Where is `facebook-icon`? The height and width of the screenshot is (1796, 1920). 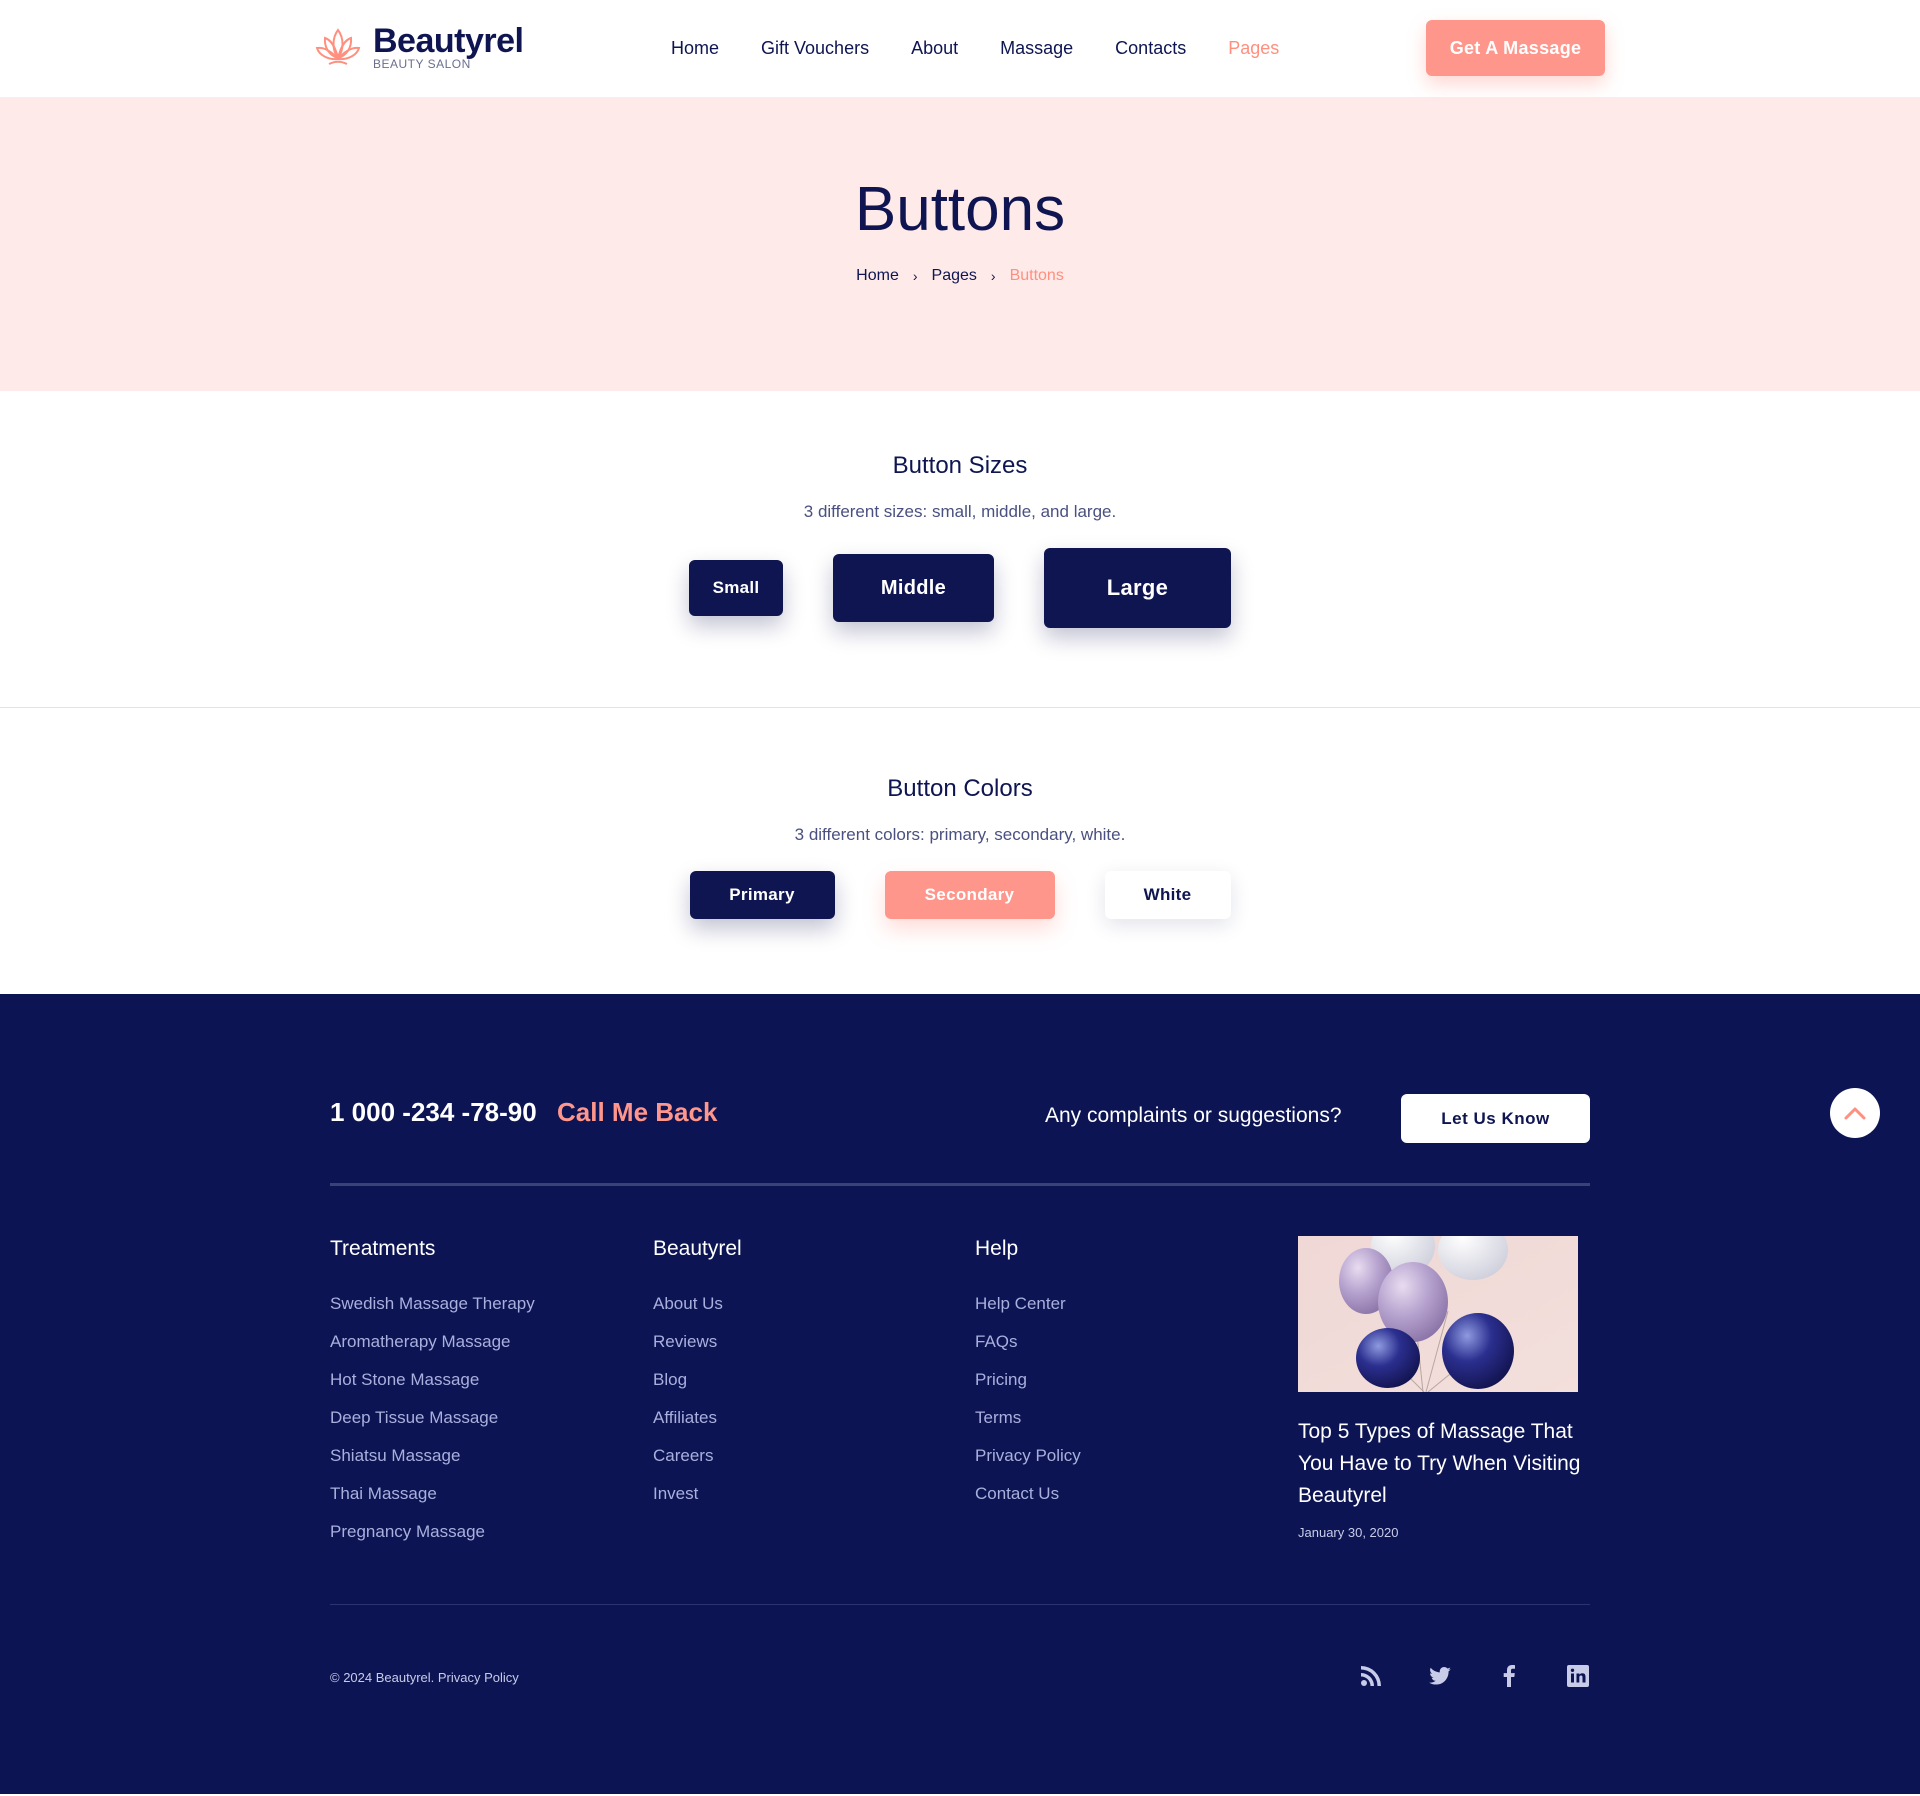
facebook-icon is located at coordinates (1509, 1676).